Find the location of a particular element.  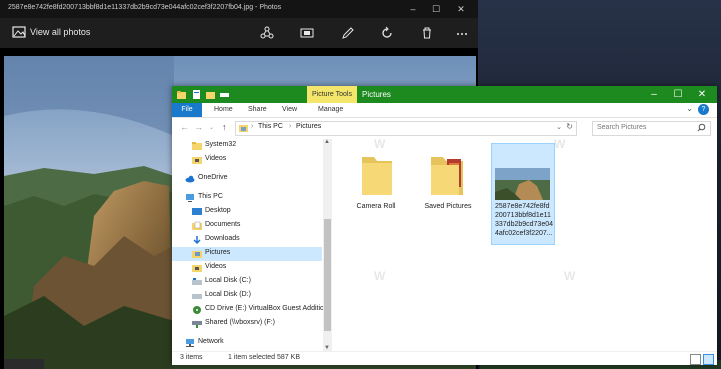

edit-icon is located at coordinates (348, 33).